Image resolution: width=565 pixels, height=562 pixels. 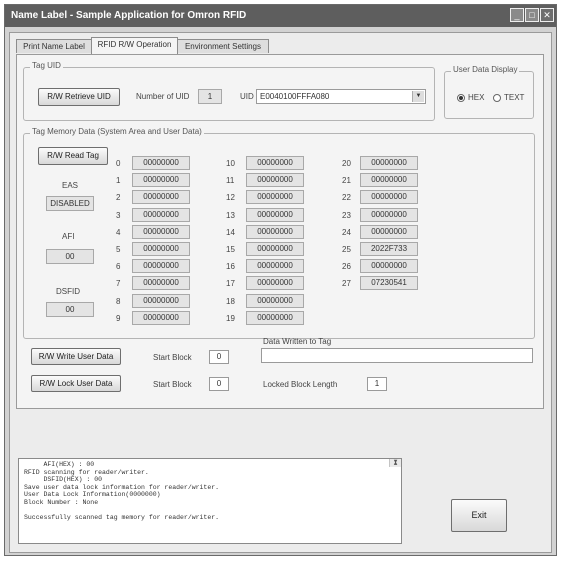 What do you see at coordinates (517, 15) in the screenshot?
I see `minimize-icon: _` at bounding box center [517, 15].